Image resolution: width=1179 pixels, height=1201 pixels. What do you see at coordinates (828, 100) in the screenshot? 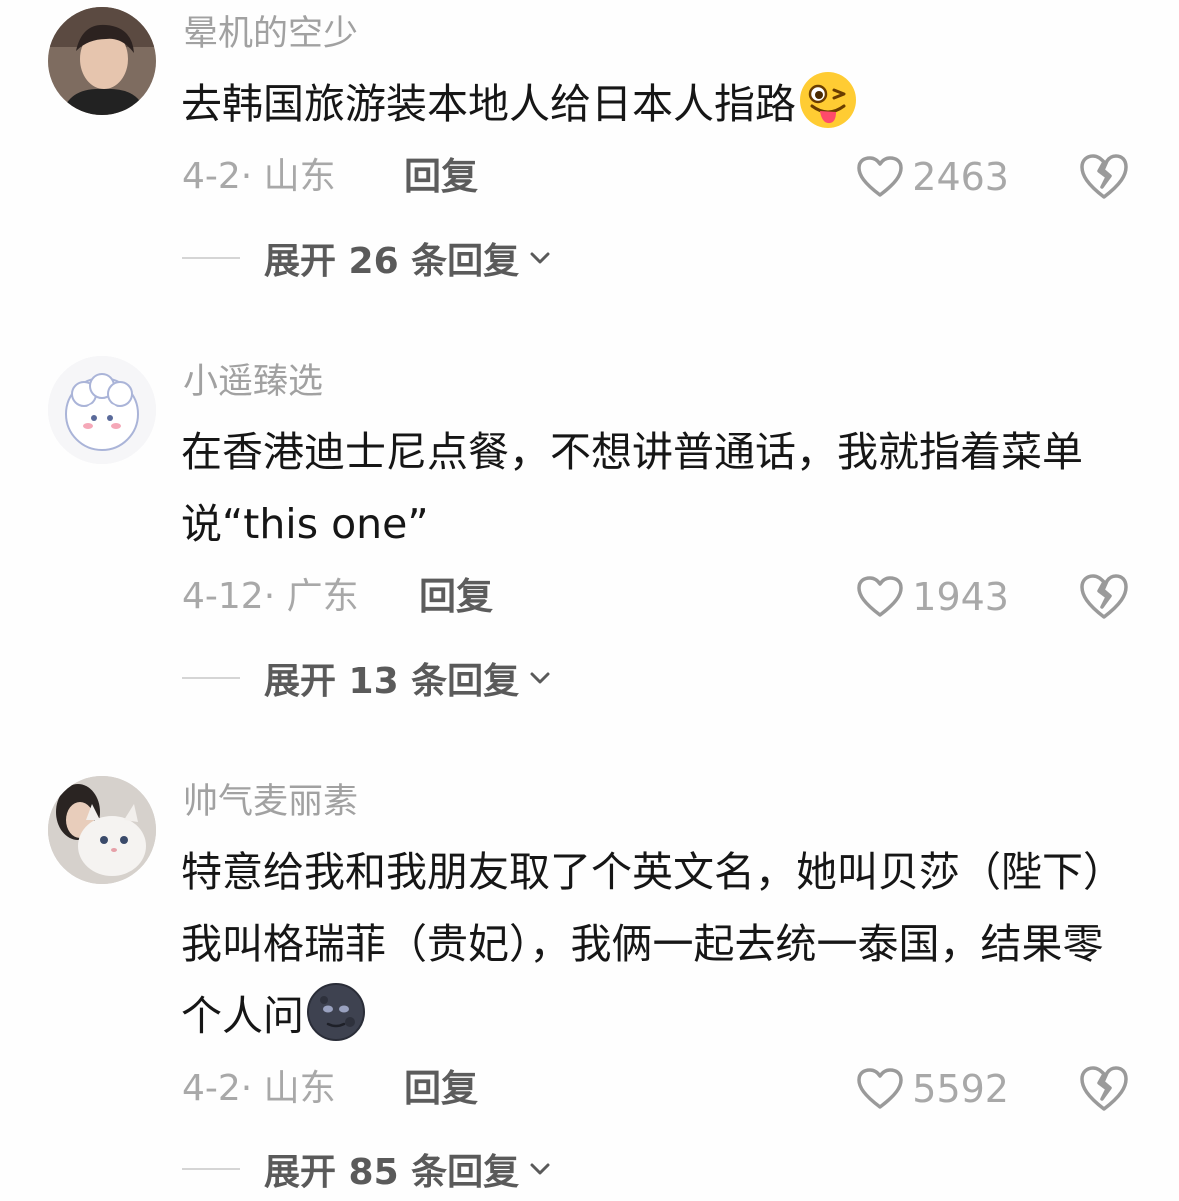
I see `winking-tongue-face-icon` at bounding box center [828, 100].